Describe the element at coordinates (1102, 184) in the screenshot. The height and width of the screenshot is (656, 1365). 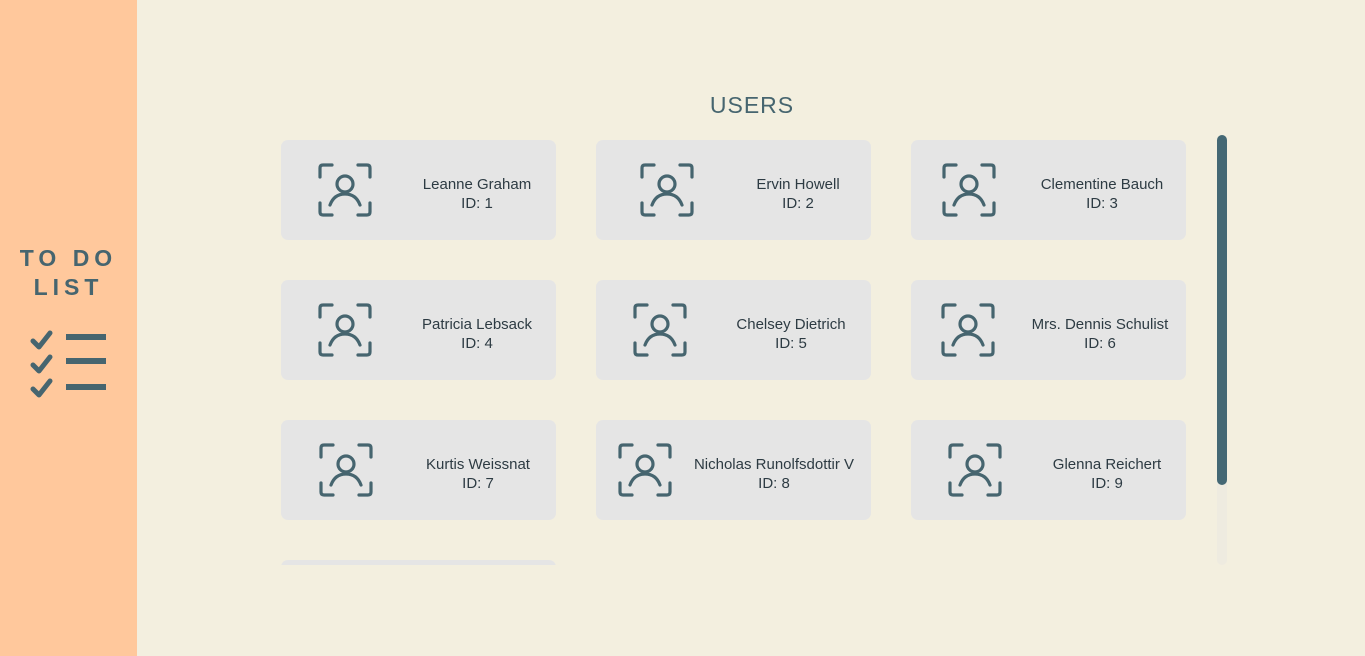
I see `user-name: Clementine Bauch` at that location.